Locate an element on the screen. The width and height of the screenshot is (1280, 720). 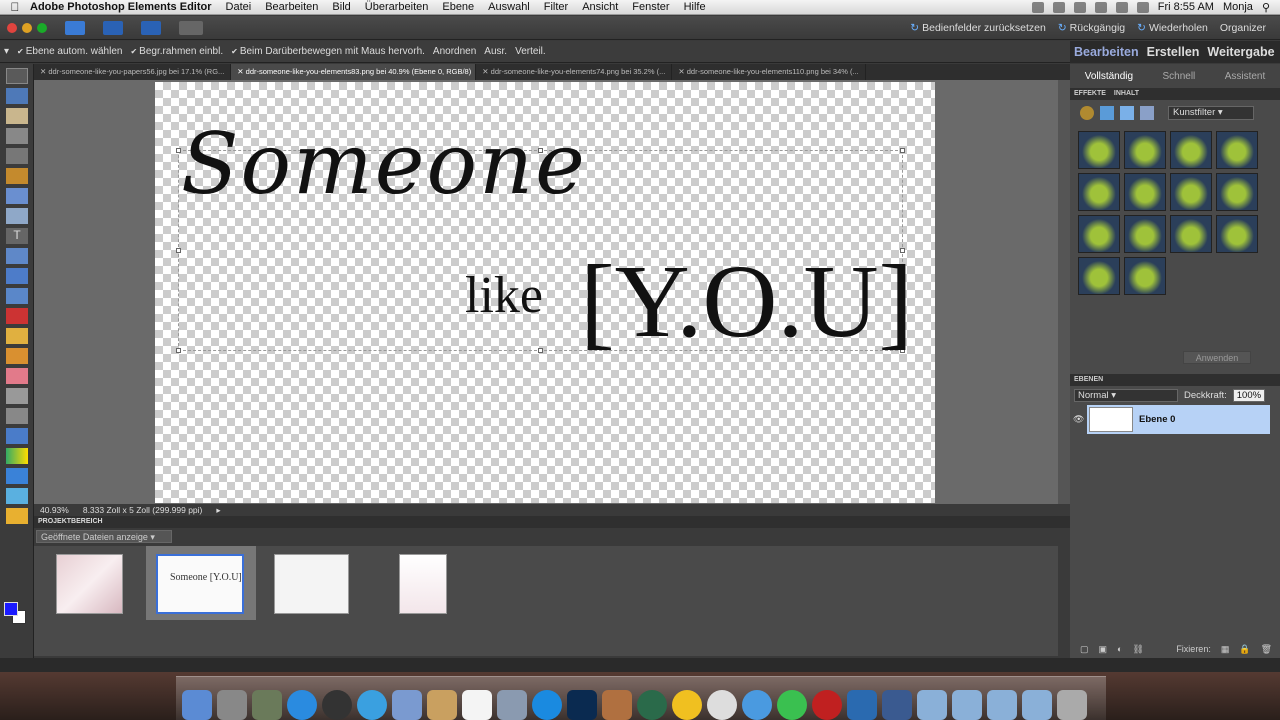
help-icon is located at coordinates (151, 27).